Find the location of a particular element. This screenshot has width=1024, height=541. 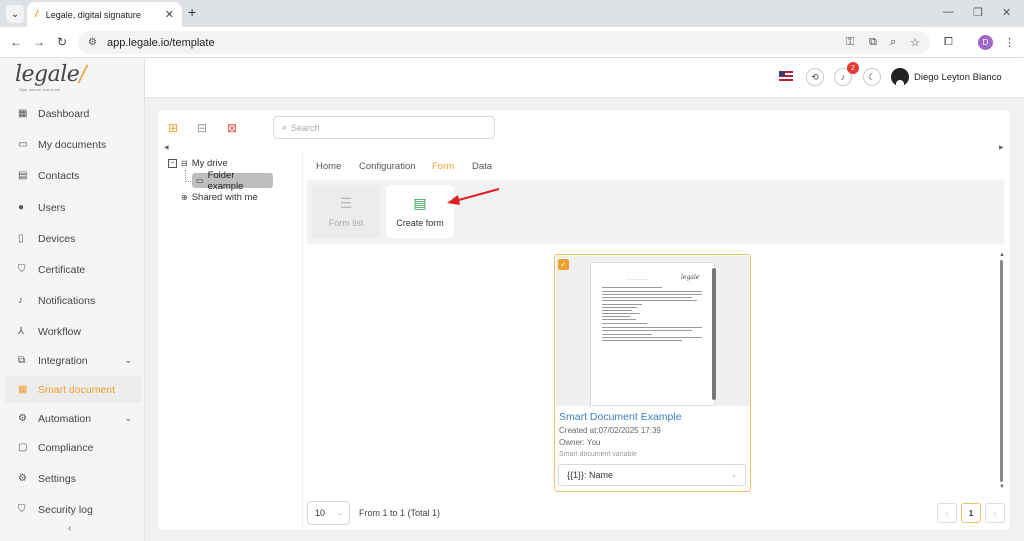

new-tab-icon: + is located at coordinates (192, 12).